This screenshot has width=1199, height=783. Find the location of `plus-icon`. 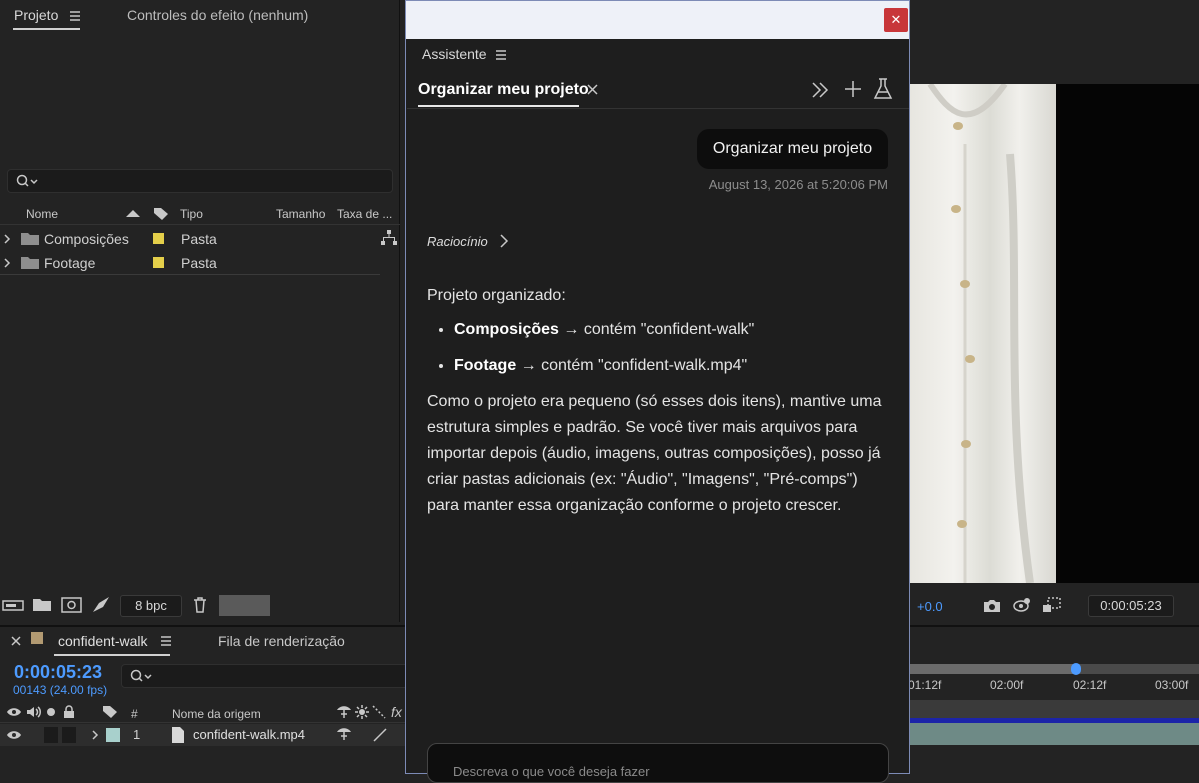

plus-icon is located at coordinates (853, 89).